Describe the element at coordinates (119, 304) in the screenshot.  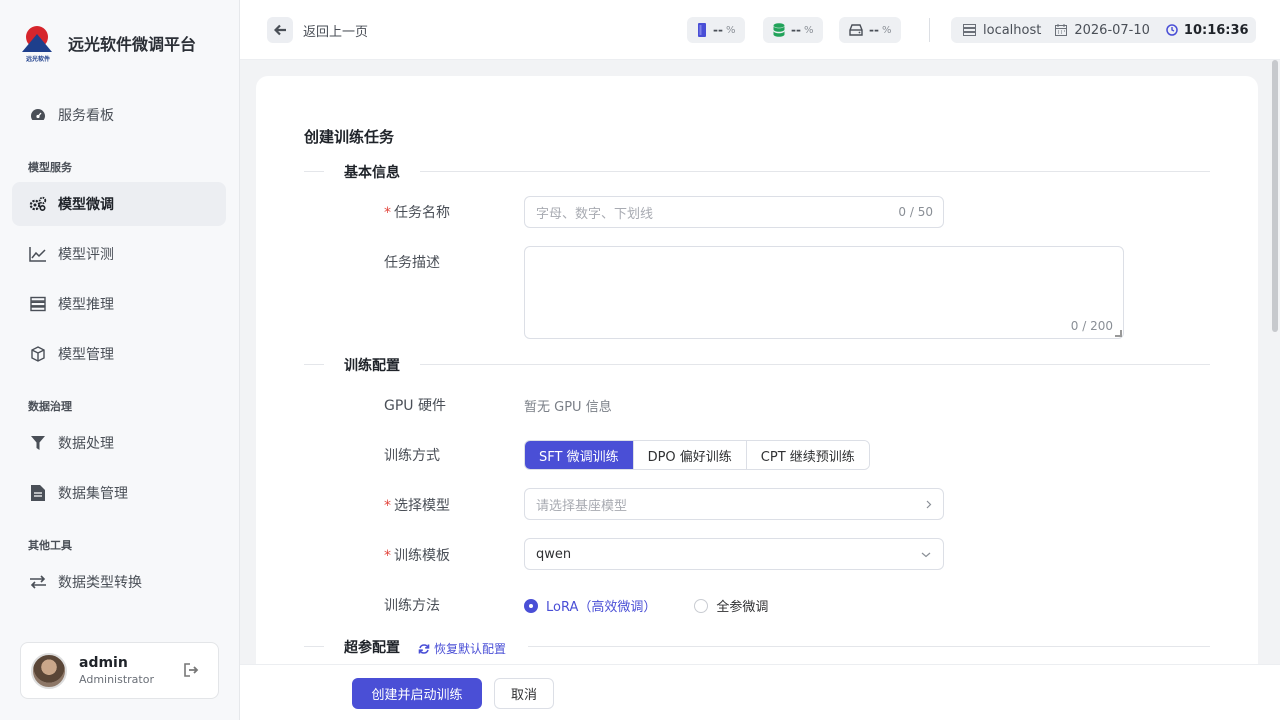
I see `sidebar-item-inference: 模型推理` at that location.